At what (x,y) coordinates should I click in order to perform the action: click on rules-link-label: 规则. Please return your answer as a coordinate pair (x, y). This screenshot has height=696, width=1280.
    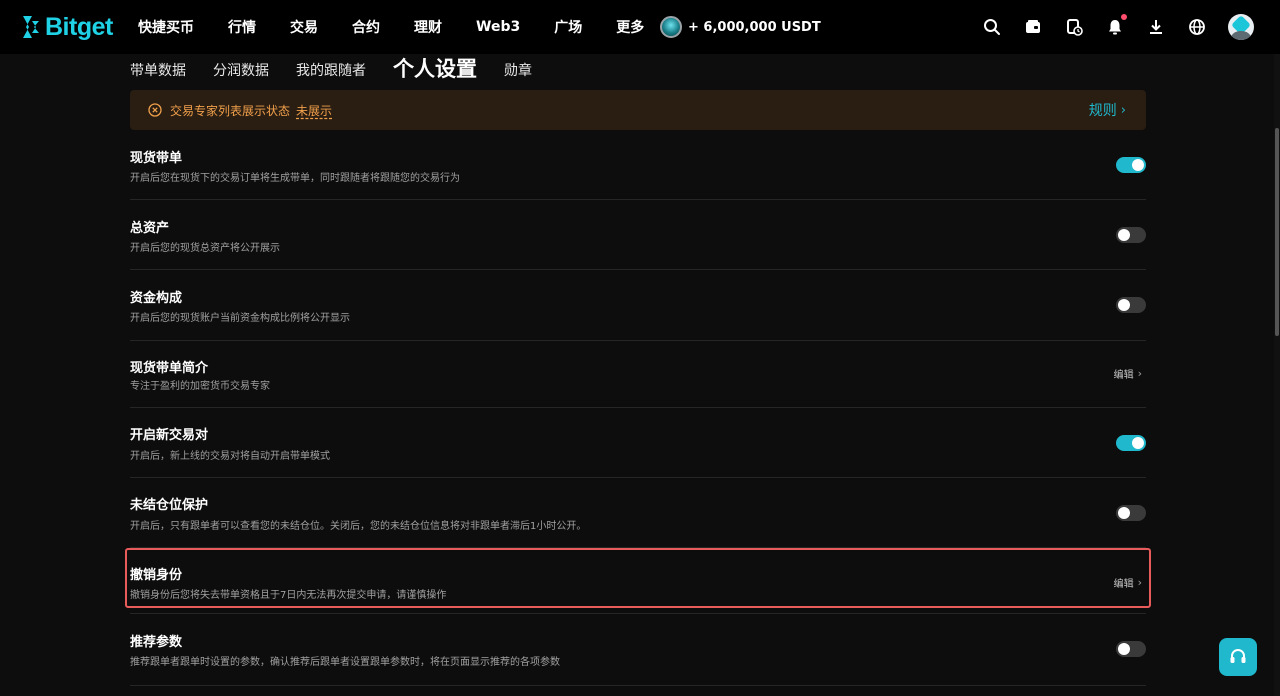
    Looking at the image, I should click on (1102, 111).